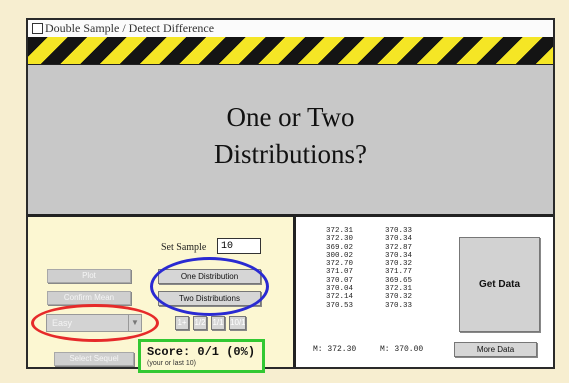  Describe the element at coordinates (89, 298) in the screenshot. I see `confirm-mean-button: Confirm Mean` at that location.